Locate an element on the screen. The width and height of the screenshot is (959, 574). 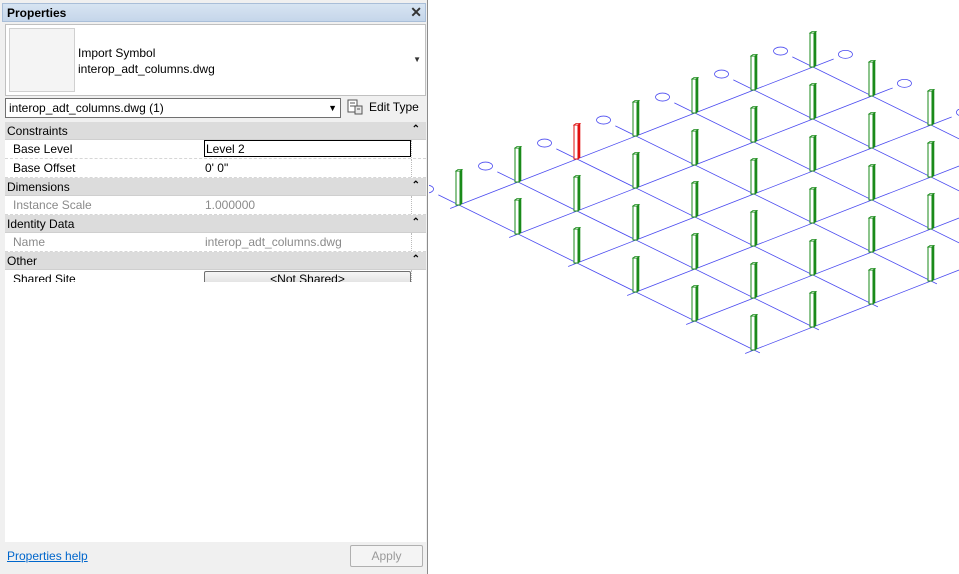
type-preview-thumbnail is located at coordinates (42, 60).